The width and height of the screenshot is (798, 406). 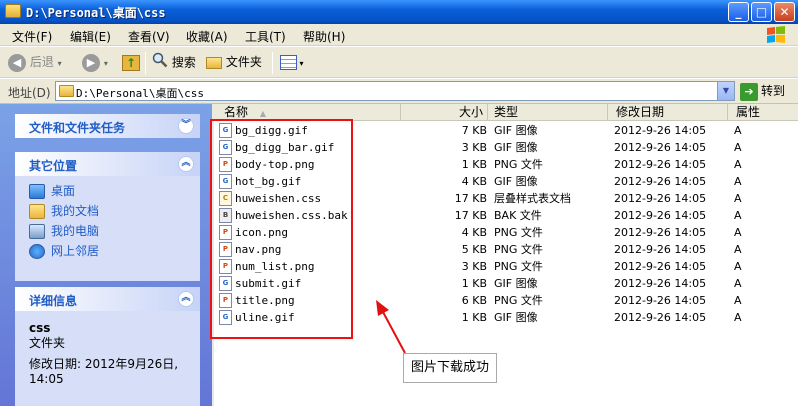 I want to click on go-button: ➔ 转到, so click(x=762, y=91).